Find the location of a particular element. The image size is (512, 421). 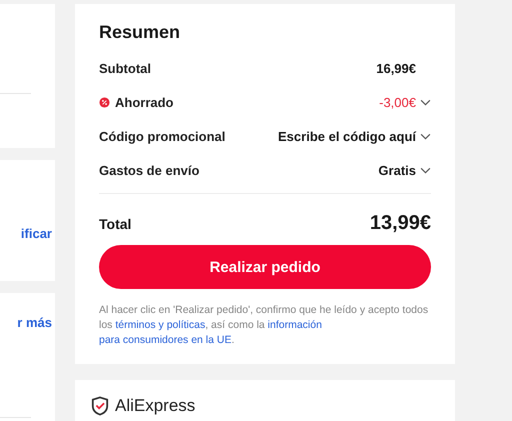

row-value: Gratis is located at coordinates (397, 170).